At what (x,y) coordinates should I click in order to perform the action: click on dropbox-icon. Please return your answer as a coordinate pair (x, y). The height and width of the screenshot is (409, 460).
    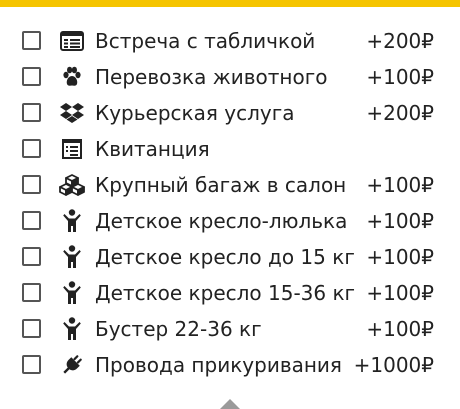
    Looking at the image, I should click on (72, 113).